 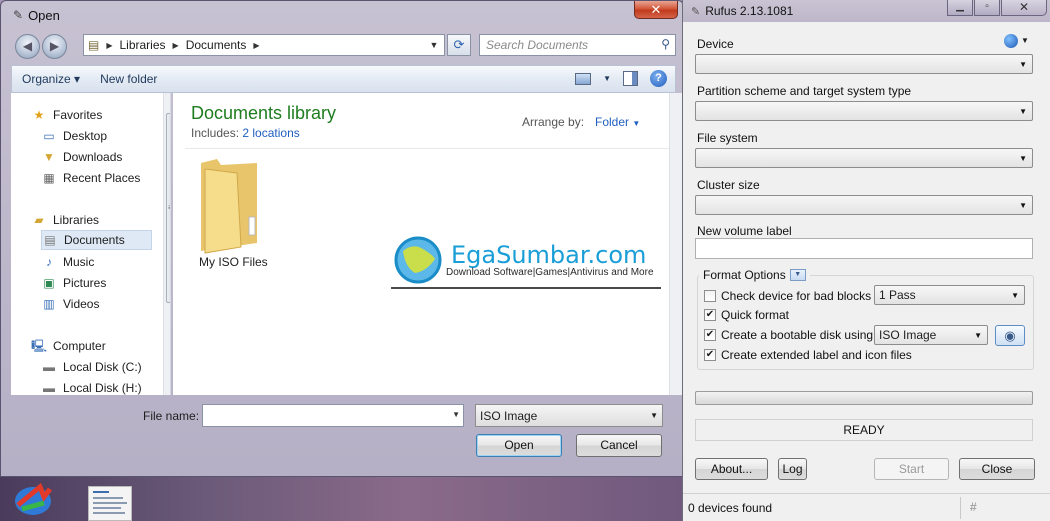 I want to click on address-bar: ▤ ▶ Libraries ▶ Documents ▶ ▼, so click(x=264, y=45).